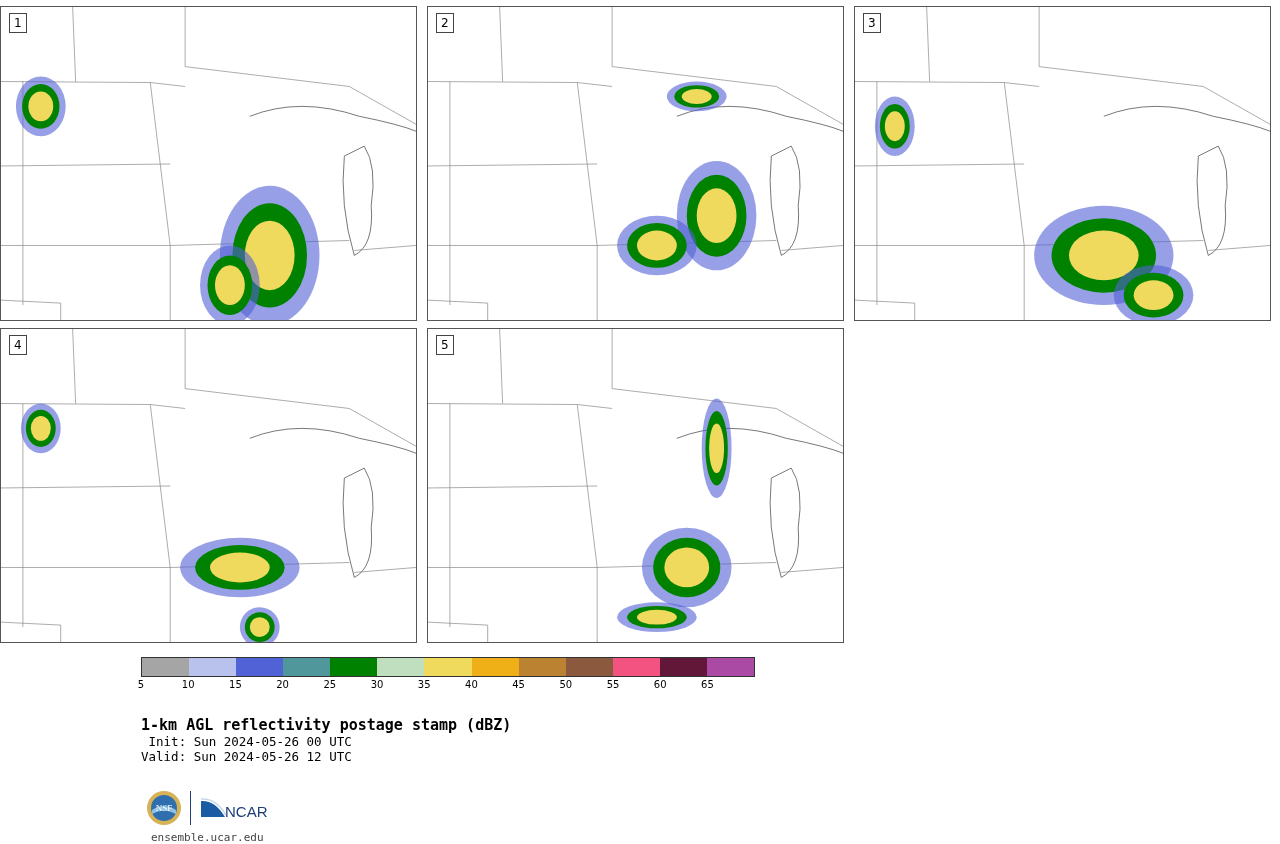 The width and height of the screenshot is (1280, 844). I want to click on tick-label: 5, so click(141, 684).